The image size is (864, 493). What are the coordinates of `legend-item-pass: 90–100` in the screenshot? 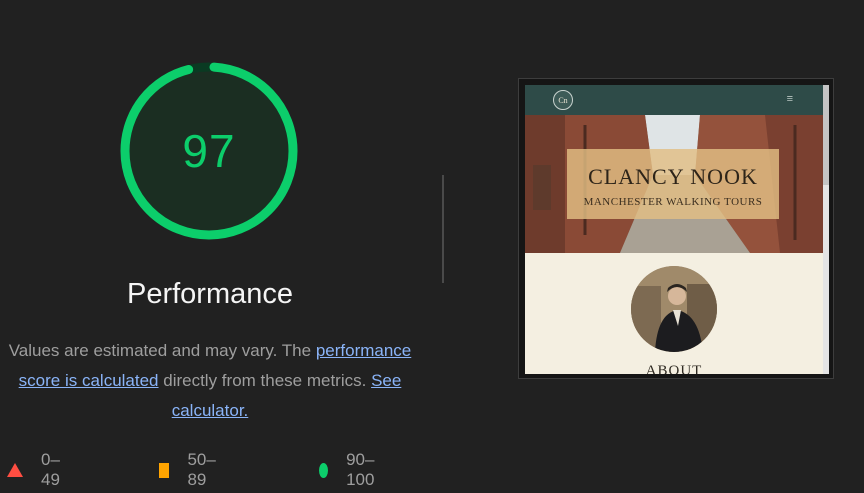 It's located at (349, 470).